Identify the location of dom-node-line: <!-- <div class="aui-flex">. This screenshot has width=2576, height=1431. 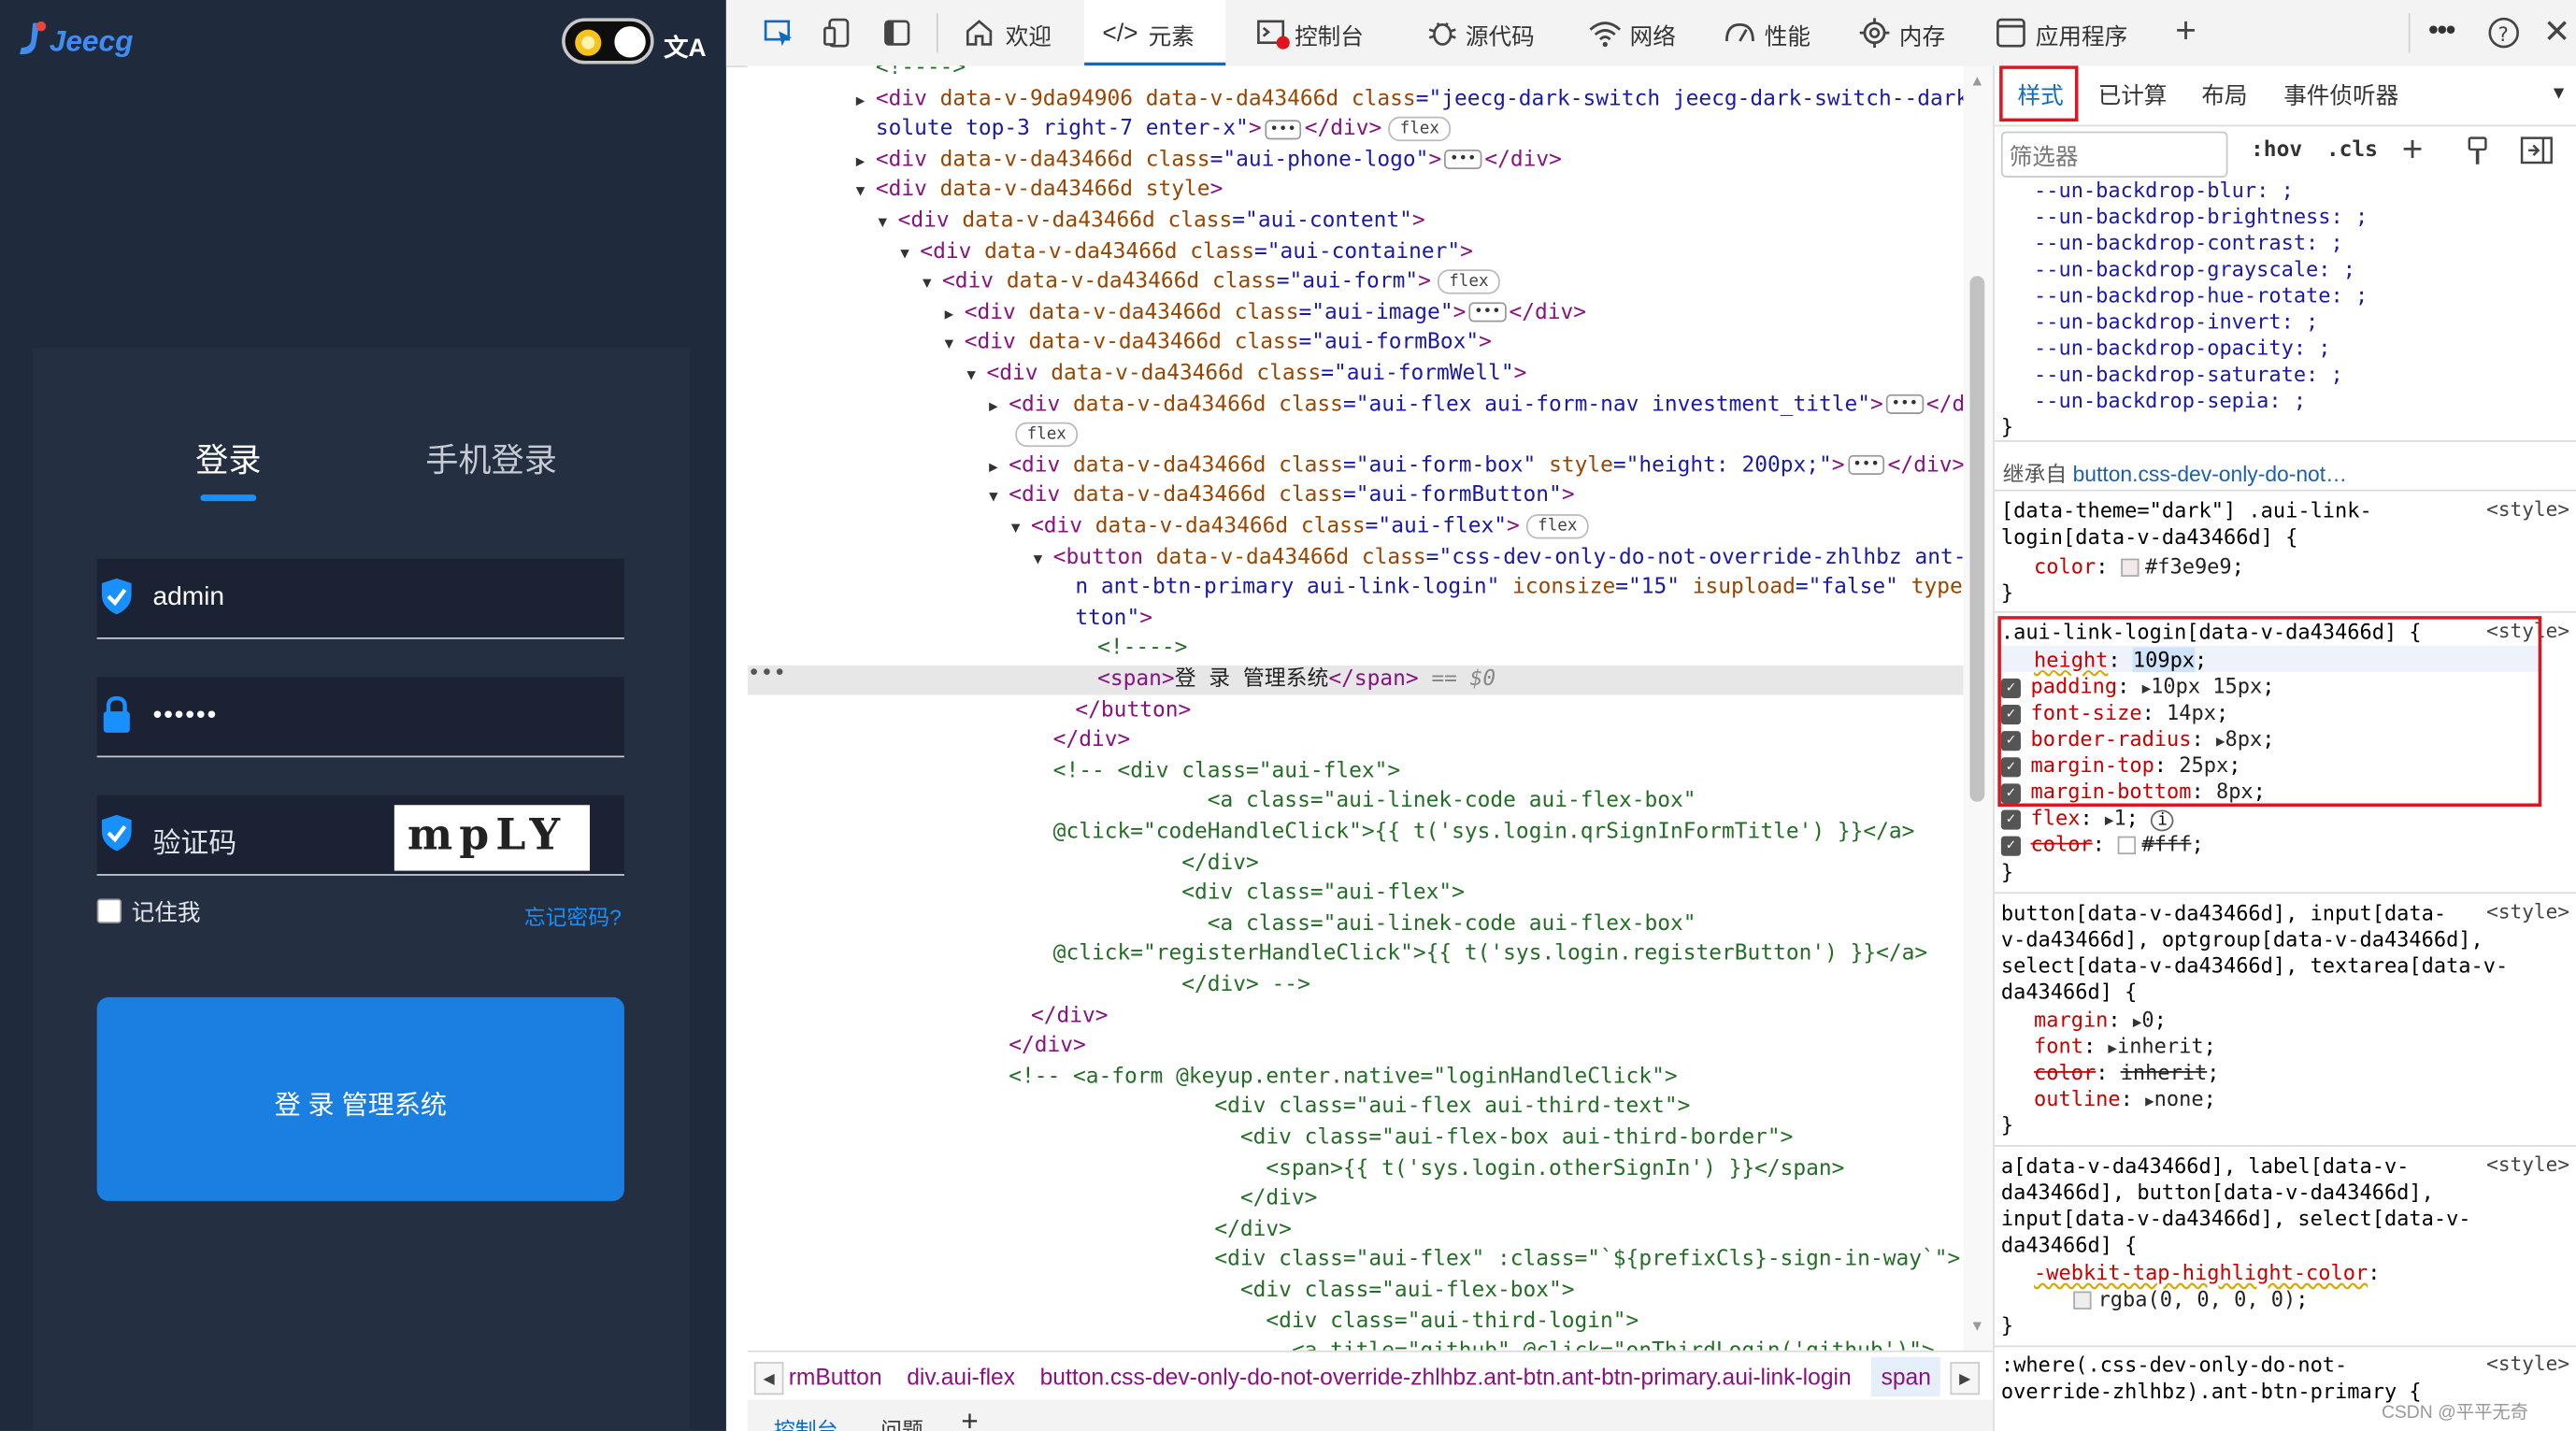
(1356, 772).